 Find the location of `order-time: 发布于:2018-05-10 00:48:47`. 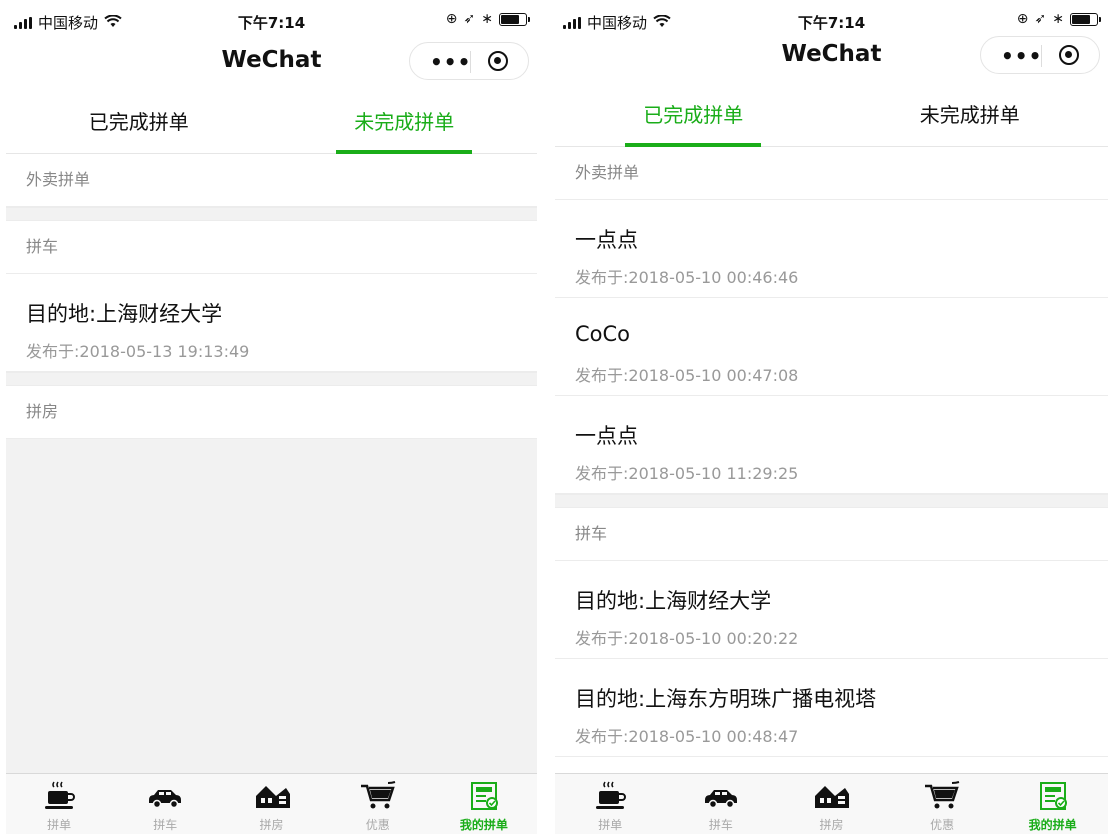

order-time: 发布于:2018-05-10 00:48:47 is located at coordinates (687, 736).